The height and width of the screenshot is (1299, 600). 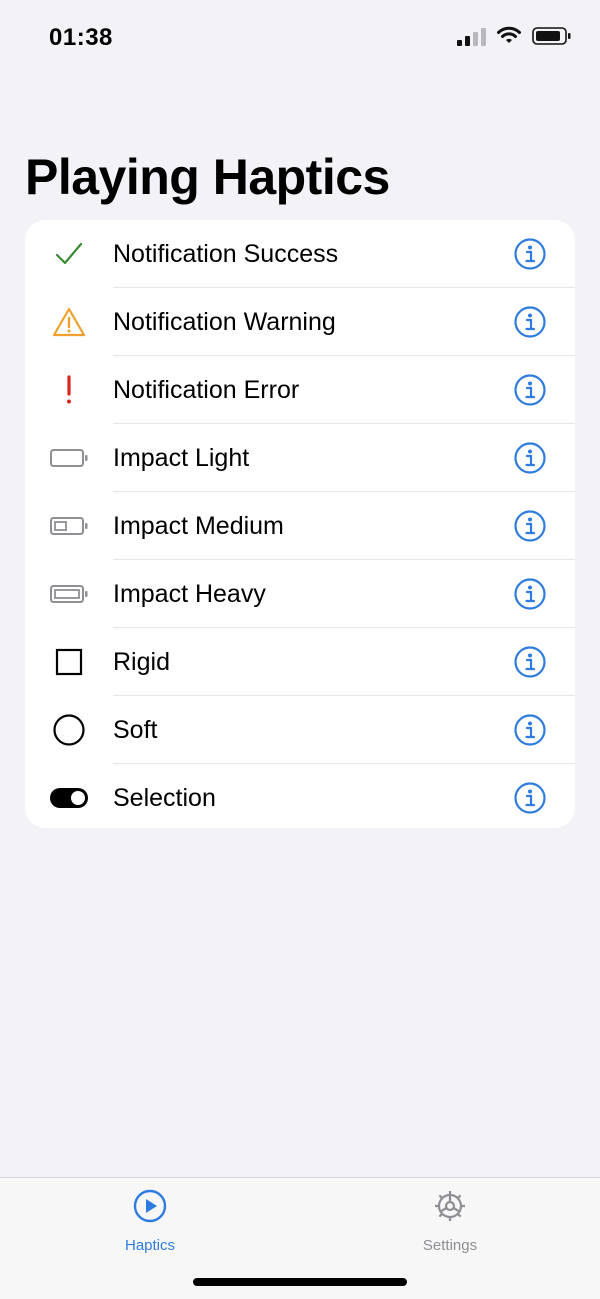 I want to click on tab-settings: Settings, so click(x=450, y=1221).